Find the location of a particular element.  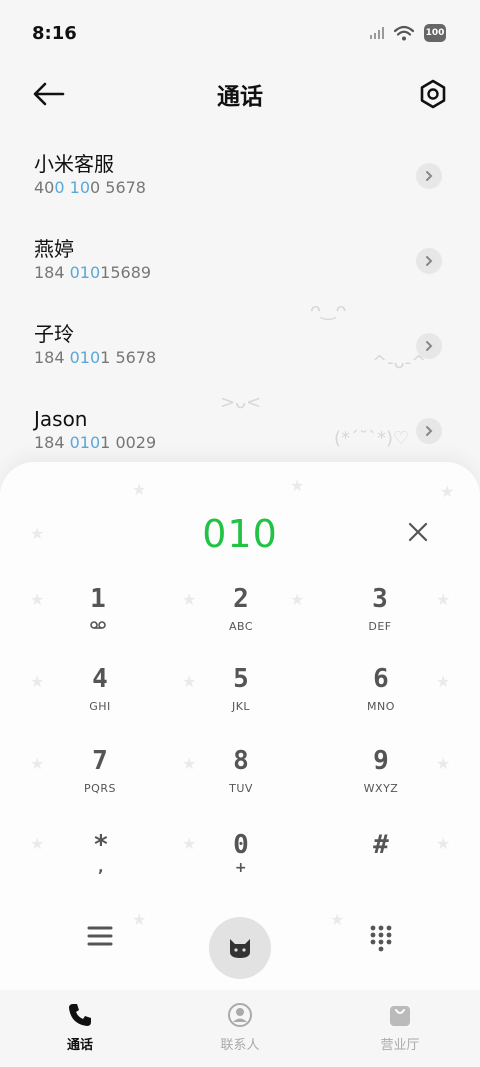

clear-input-icon is located at coordinates (418, 532).